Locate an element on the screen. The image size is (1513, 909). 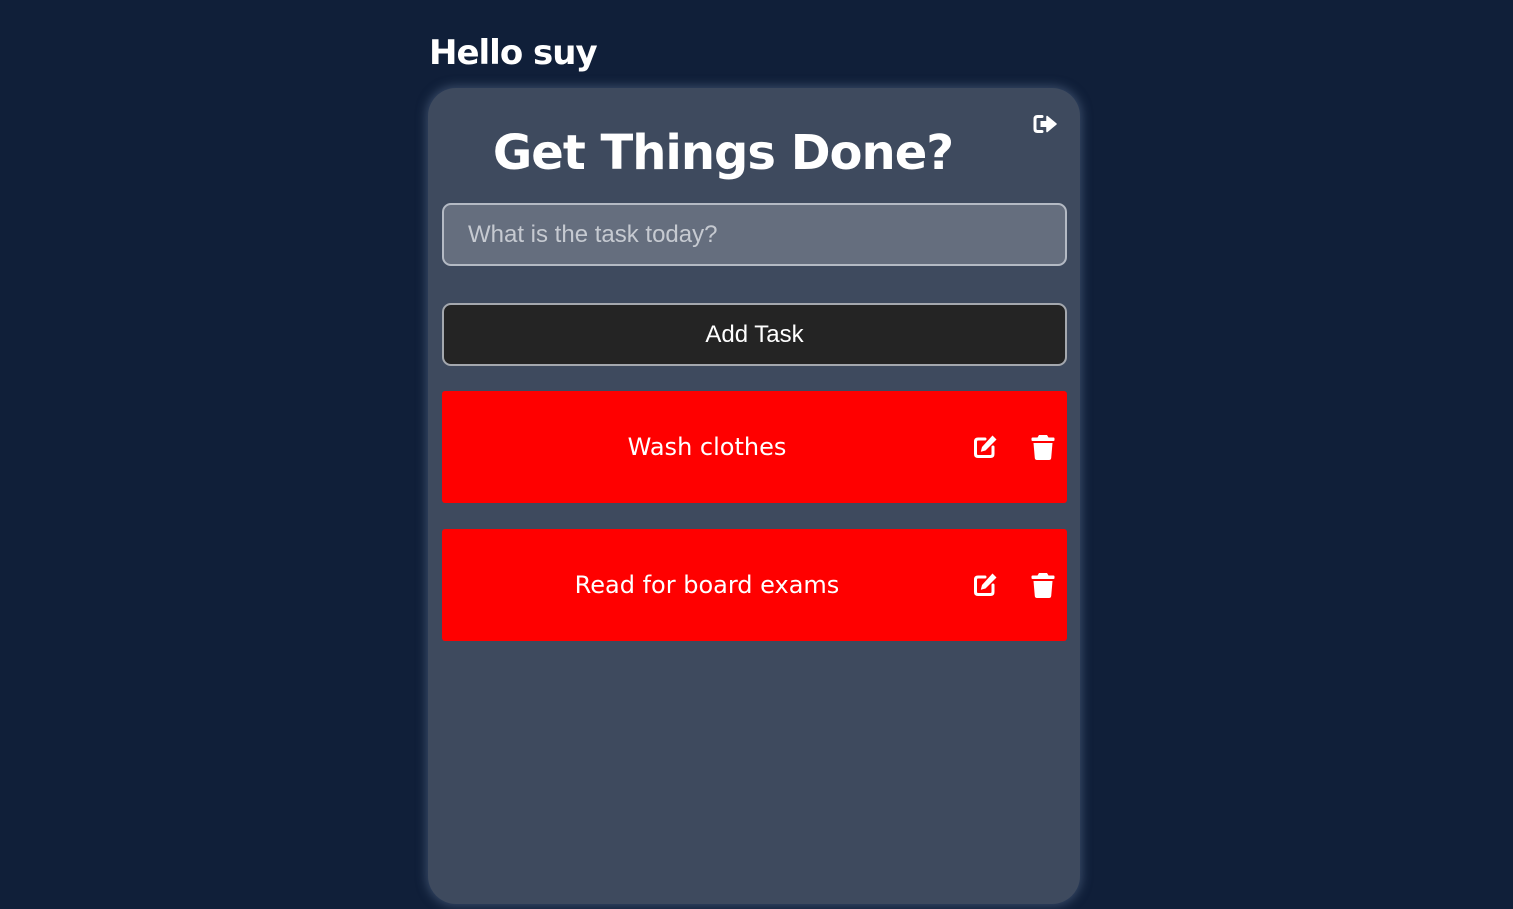
task-item: Wash clothes is located at coordinates (754, 447).